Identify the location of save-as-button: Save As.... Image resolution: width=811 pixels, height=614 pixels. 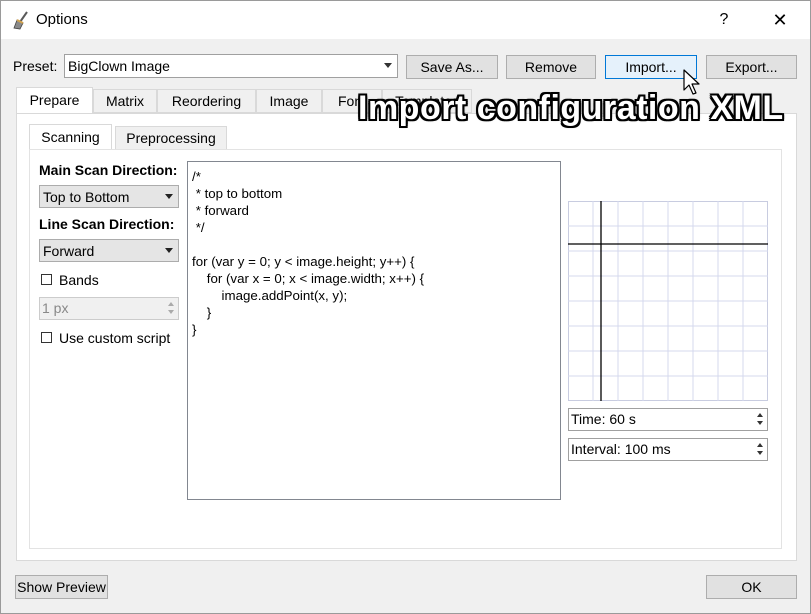
(452, 67).